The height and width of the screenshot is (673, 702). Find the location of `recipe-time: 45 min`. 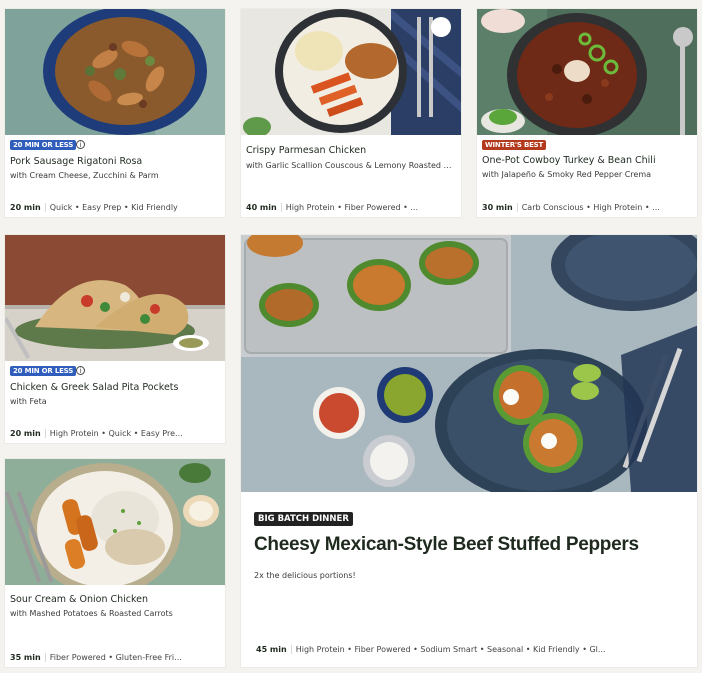

recipe-time: 45 min is located at coordinates (271, 649).